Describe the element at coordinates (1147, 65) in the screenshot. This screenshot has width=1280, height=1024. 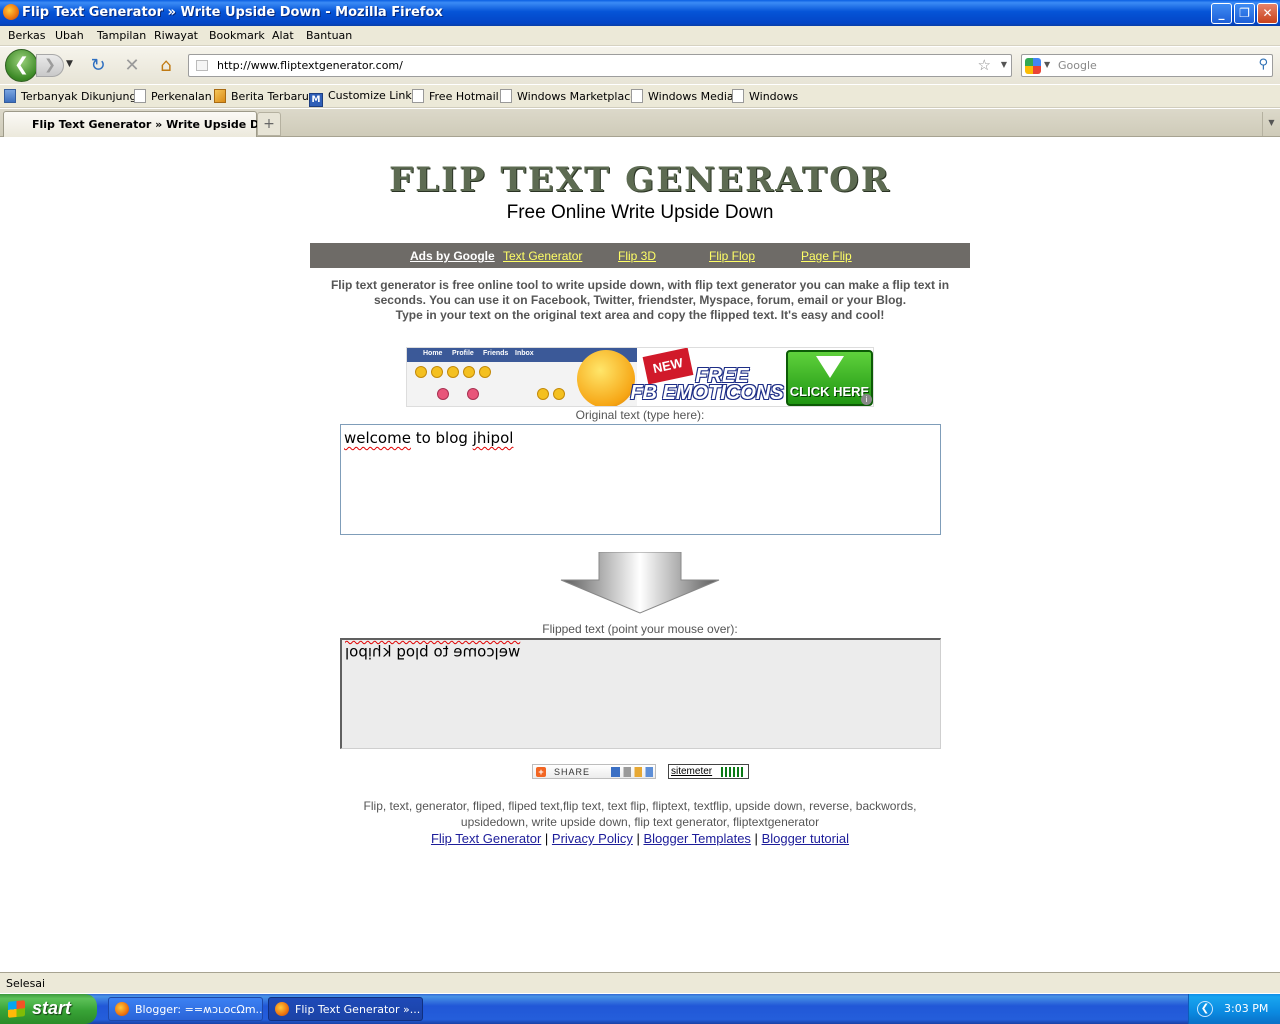
I see `search-bar: ▼ Google ⚲` at that location.